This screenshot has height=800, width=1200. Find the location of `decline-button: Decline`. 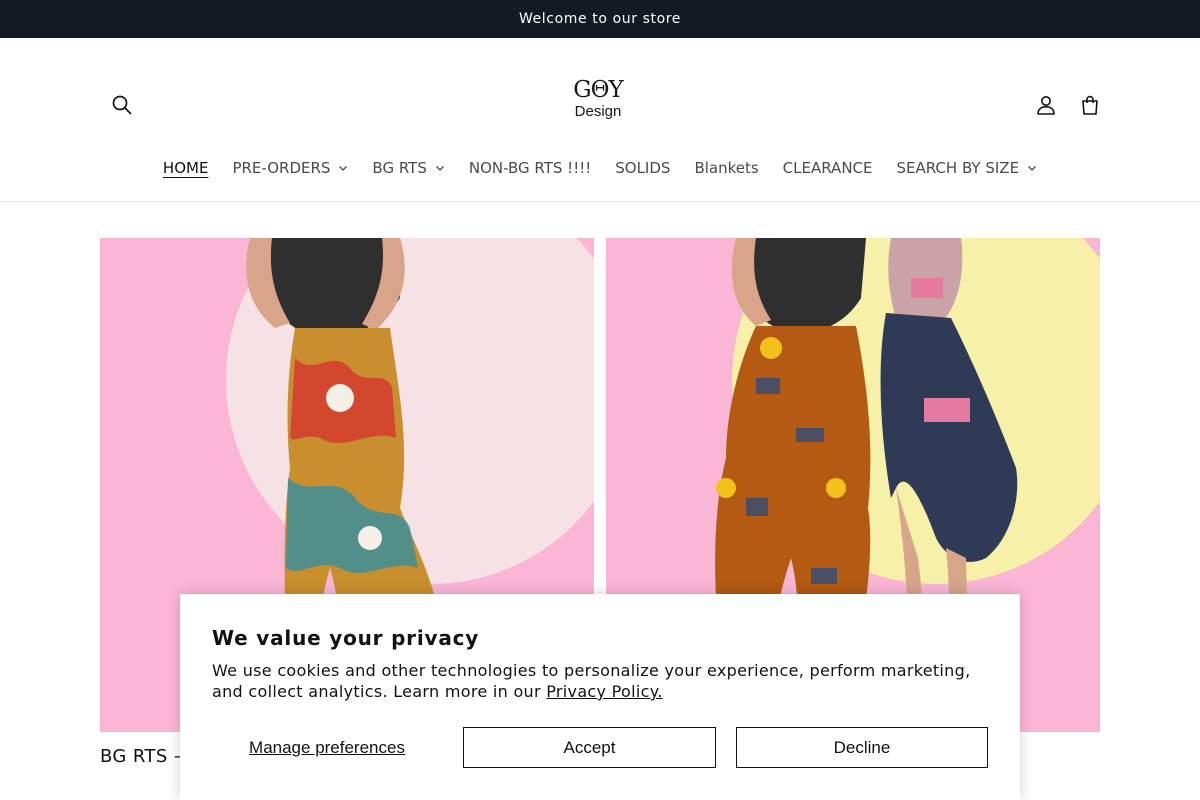

decline-button: Decline is located at coordinates (862, 747).